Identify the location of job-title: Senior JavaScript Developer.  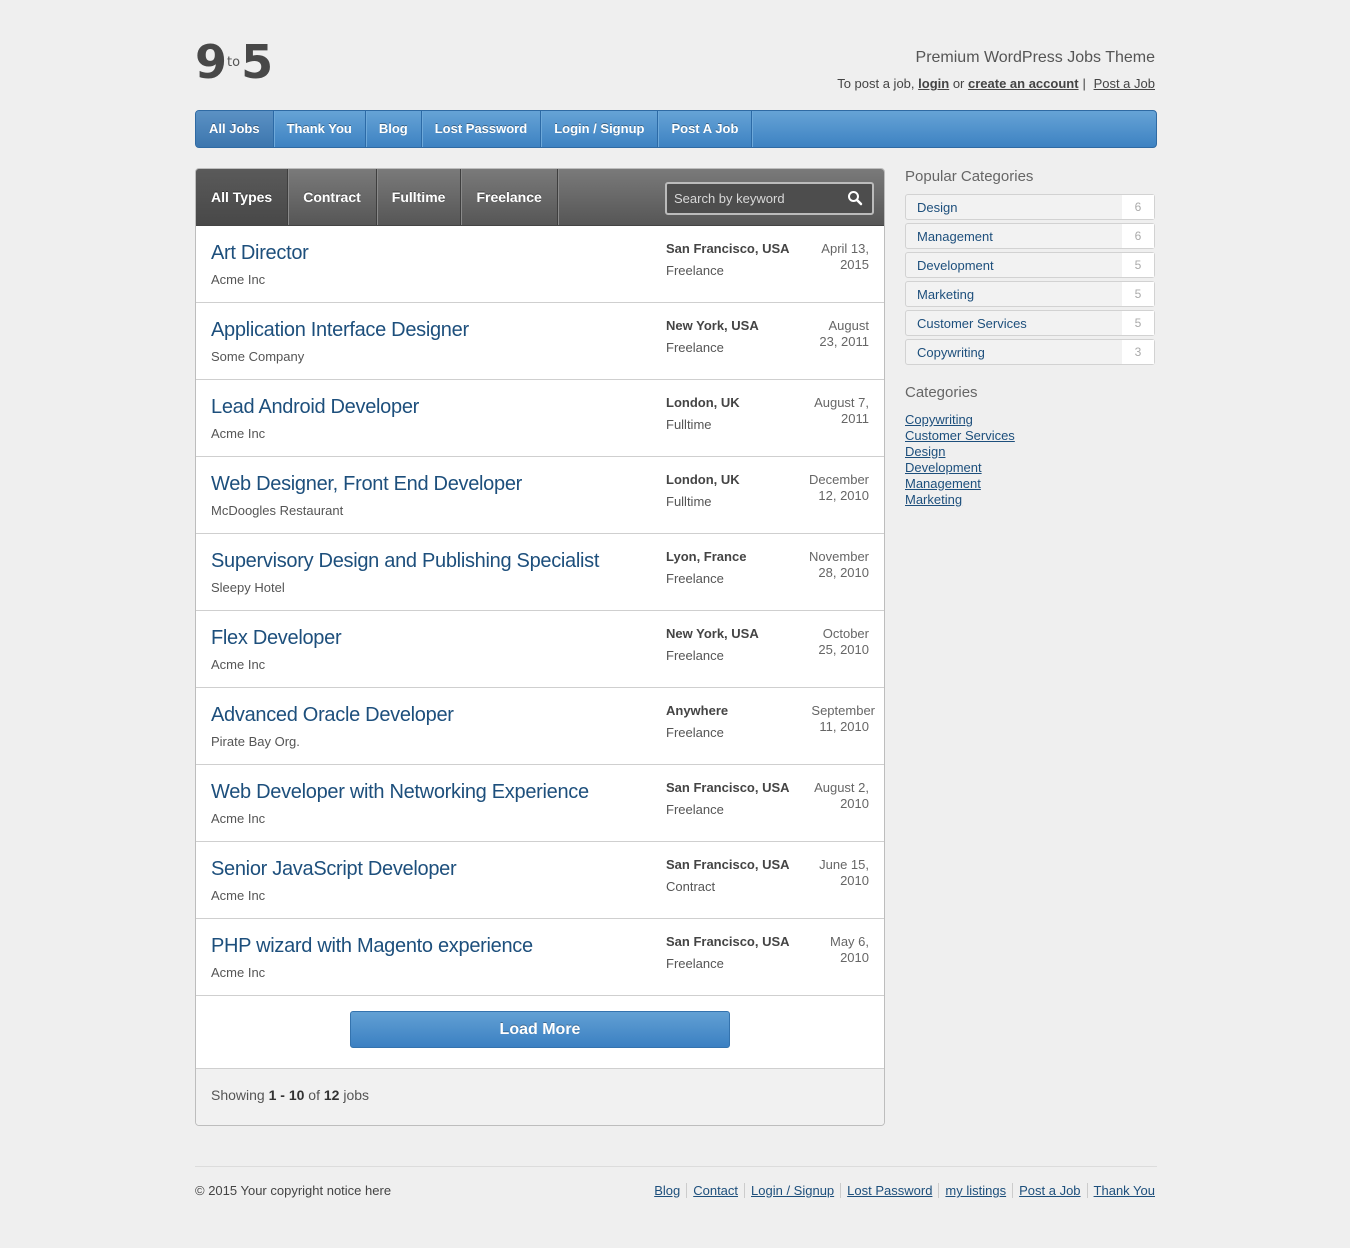
(334, 869).